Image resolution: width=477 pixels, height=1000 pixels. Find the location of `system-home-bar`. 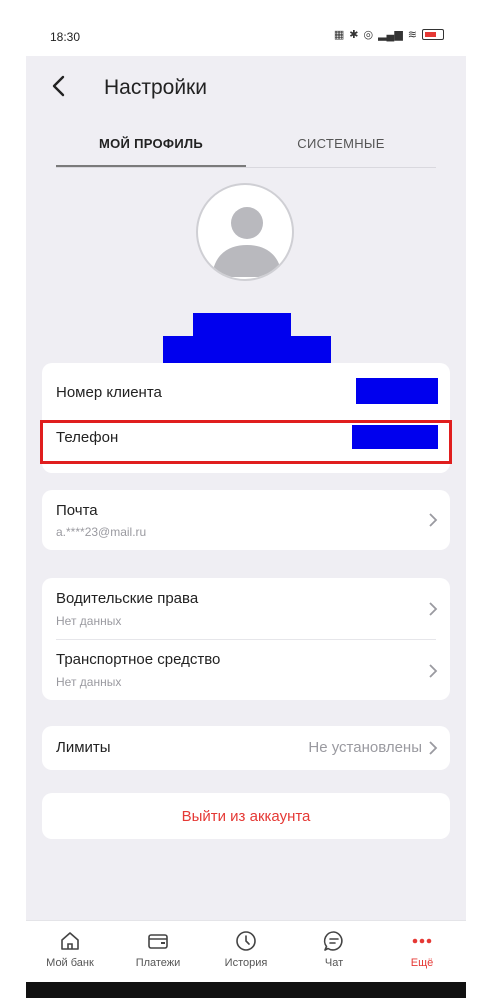

system-home-bar is located at coordinates (246, 990).